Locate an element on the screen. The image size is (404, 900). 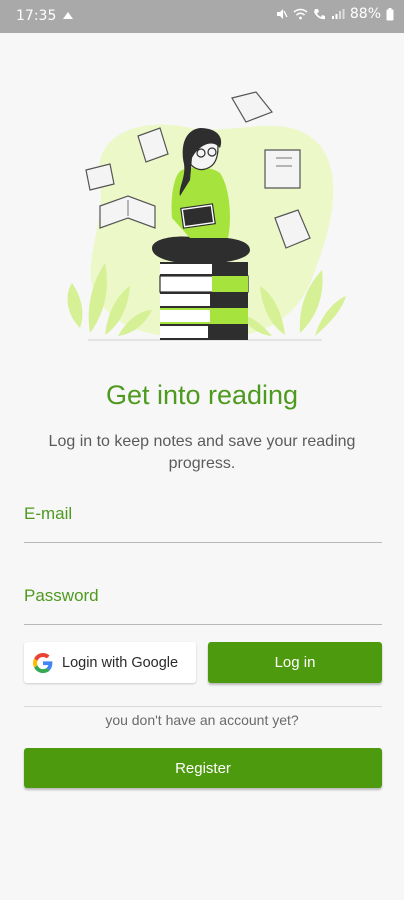
status-bar: 17:35 88% is located at coordinates (202, 16).